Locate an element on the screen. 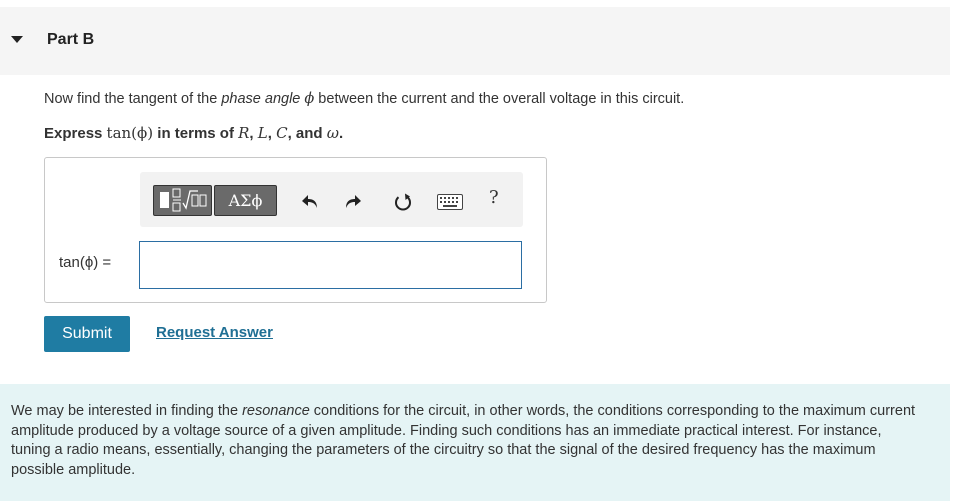 The height and width of the screenshot is (501, 954). part-header: Part B is located at coordinates (475, 41).